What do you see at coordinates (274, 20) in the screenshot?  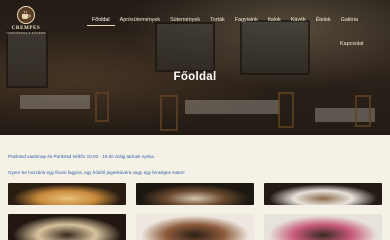 I see `nav-item-italok: Italok` at bounding box center [274, 20].